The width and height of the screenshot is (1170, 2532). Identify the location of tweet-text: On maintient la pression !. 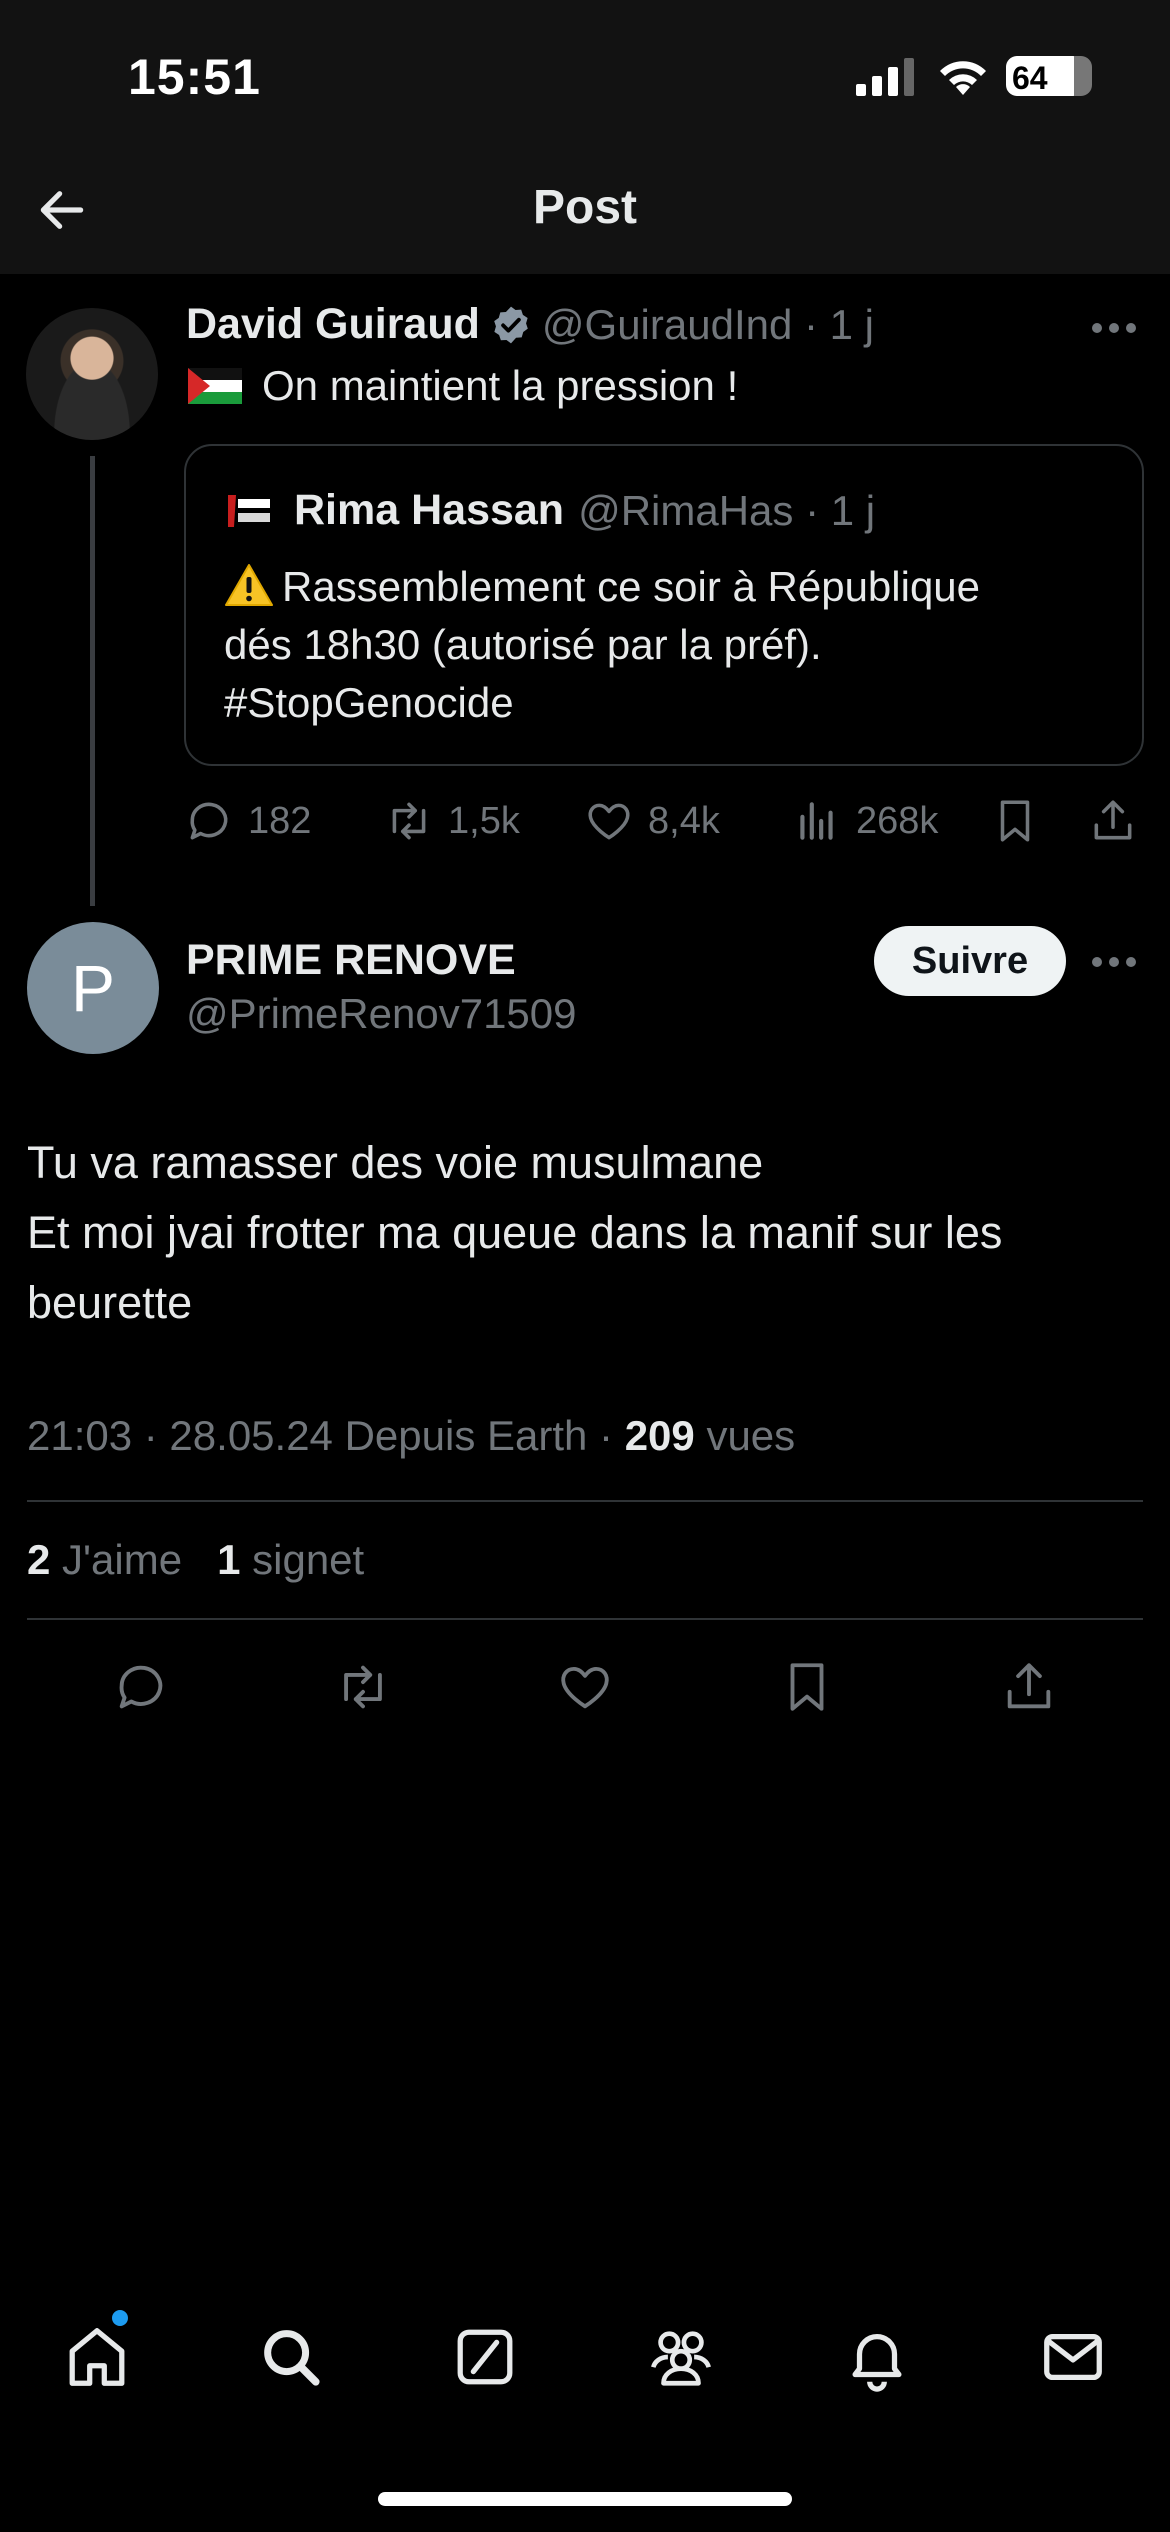
(463, 386).